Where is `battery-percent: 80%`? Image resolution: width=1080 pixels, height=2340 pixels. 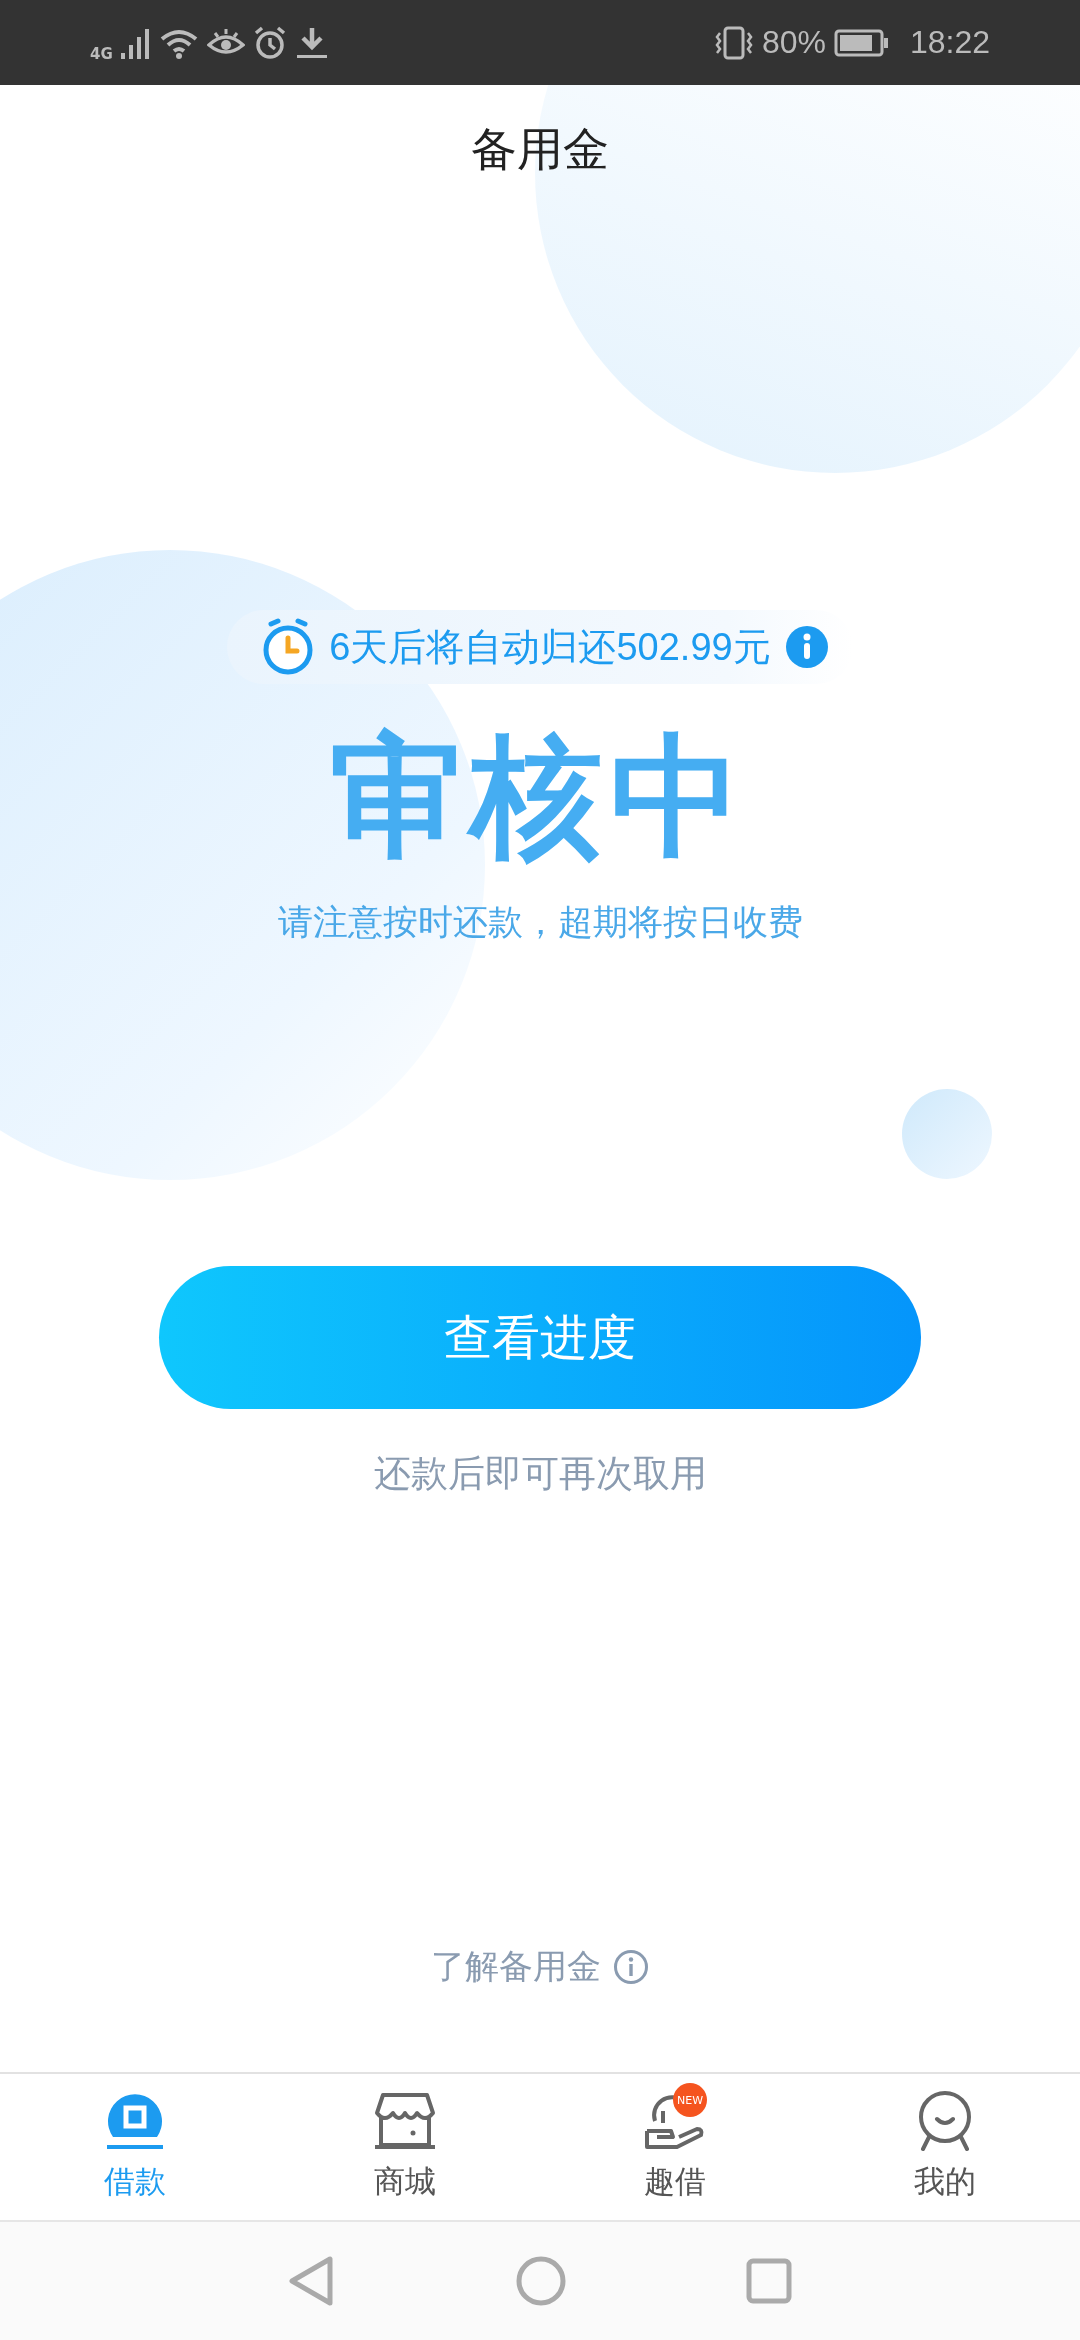 battery-percent: 80% is located at coordinates (793, 42).